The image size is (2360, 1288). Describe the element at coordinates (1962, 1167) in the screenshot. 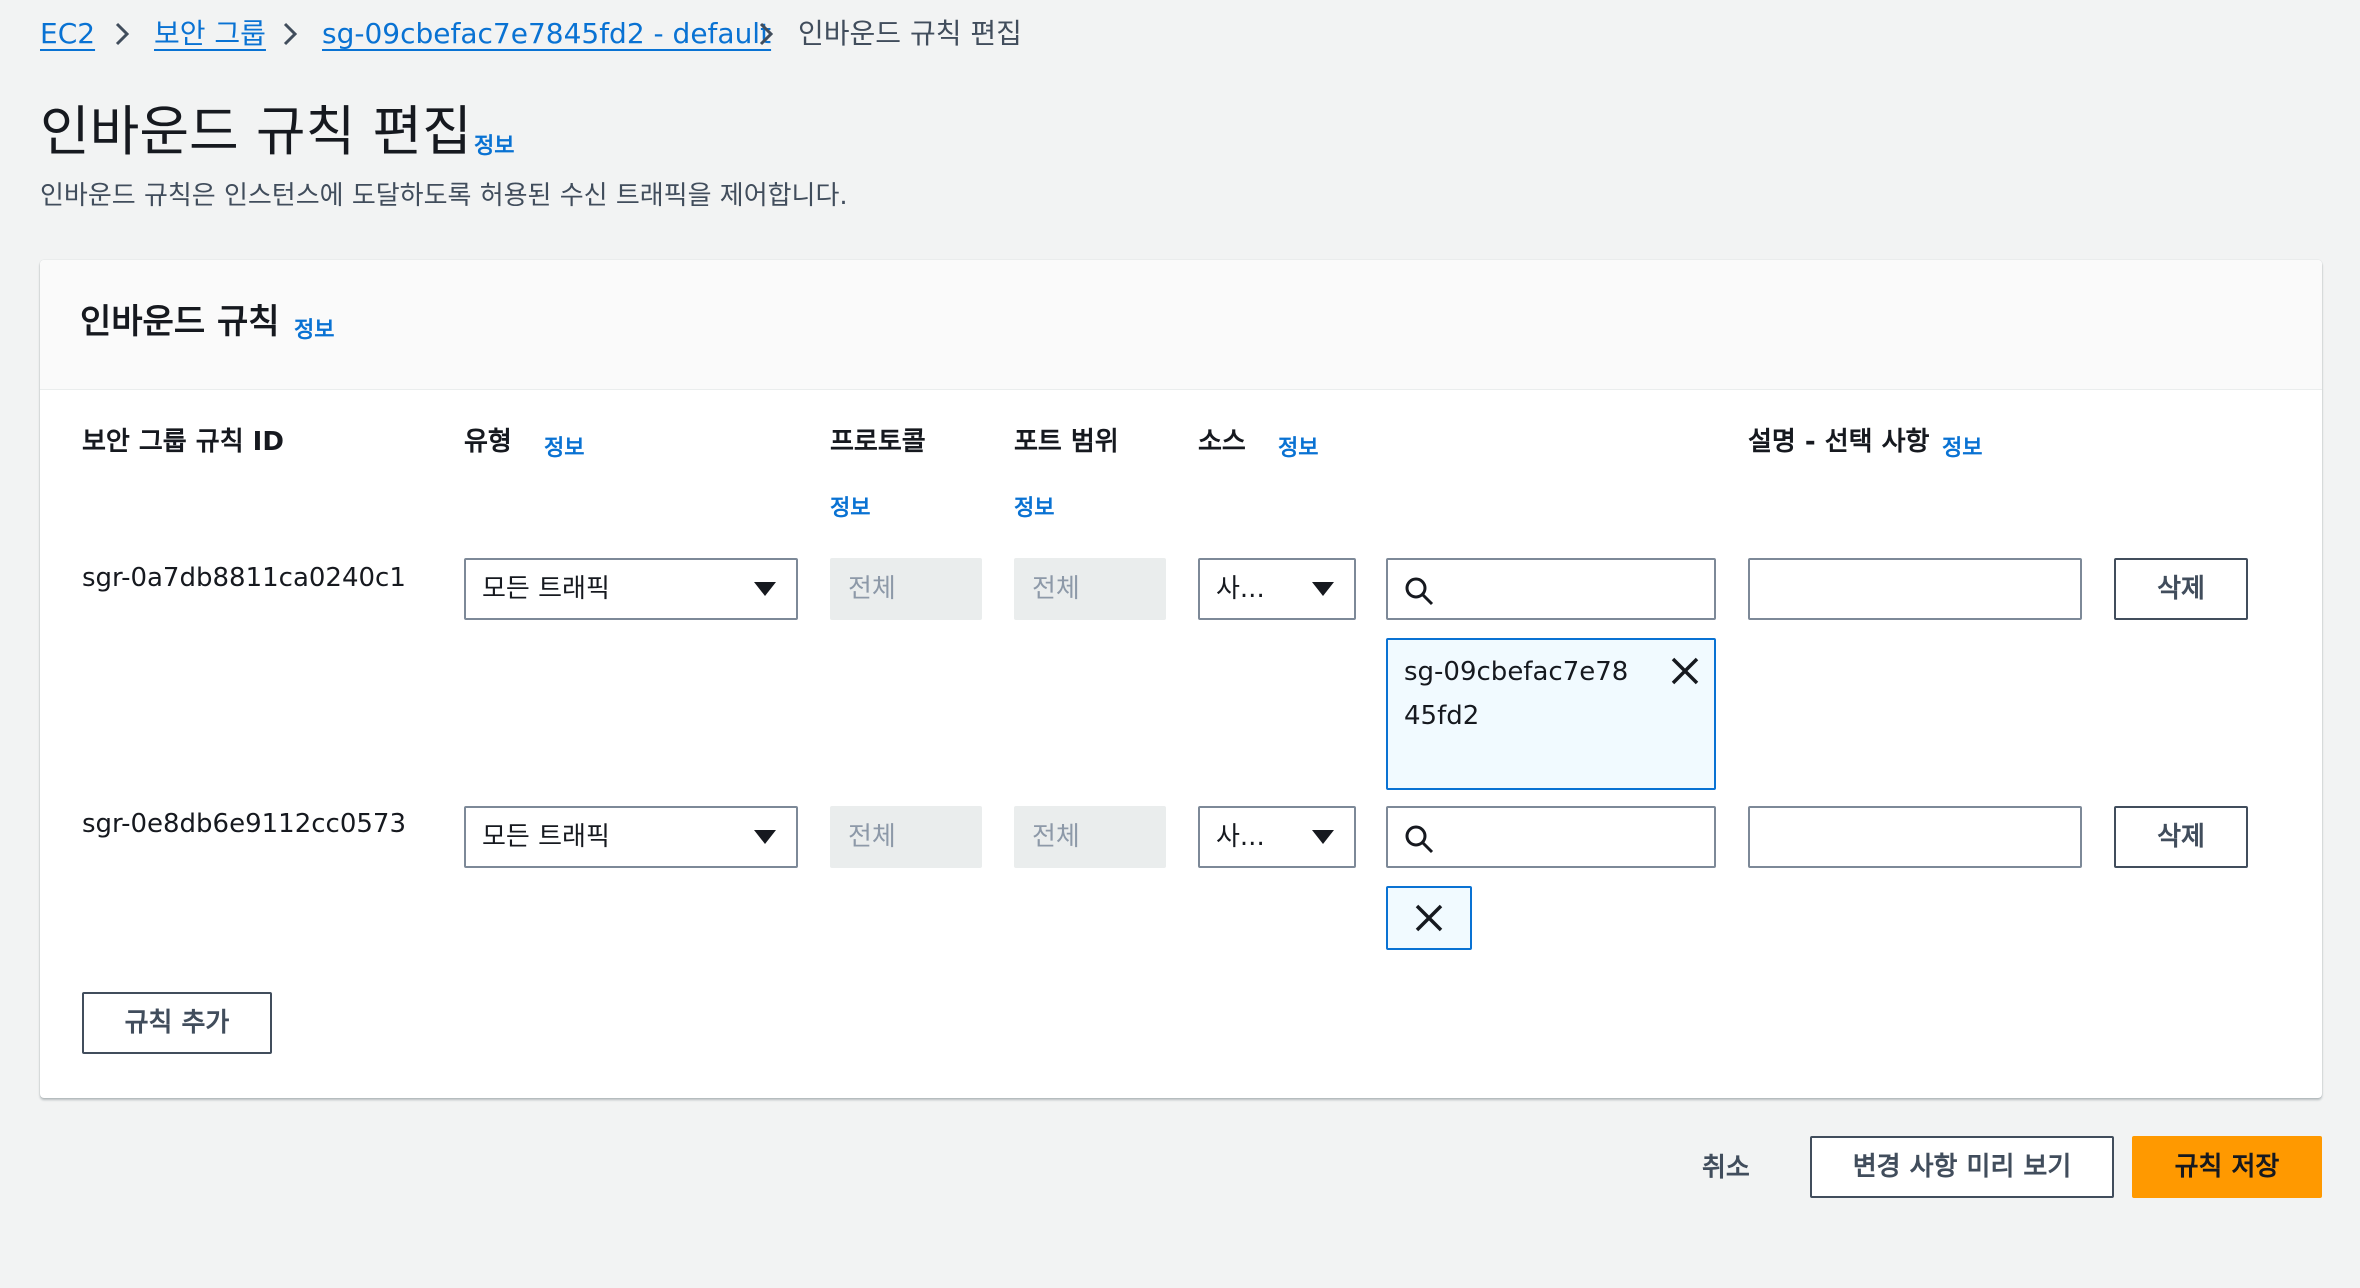

I see `preview-changes-button: 변경 사항 미리 보기` at that location.